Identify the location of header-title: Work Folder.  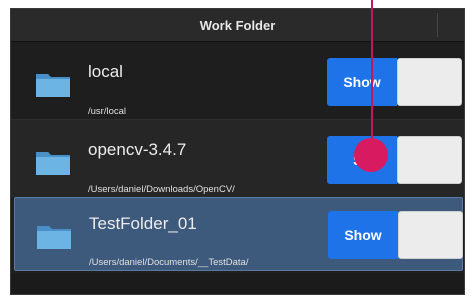
(237, 25).